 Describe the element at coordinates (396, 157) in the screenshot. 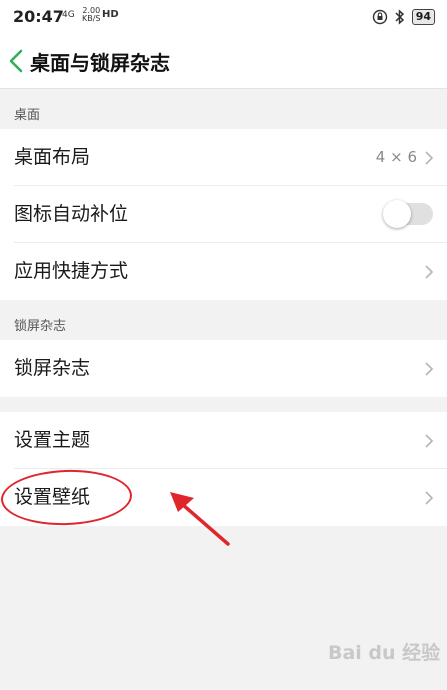

I see `desktop-layout-value: 4 × 6` at that location.